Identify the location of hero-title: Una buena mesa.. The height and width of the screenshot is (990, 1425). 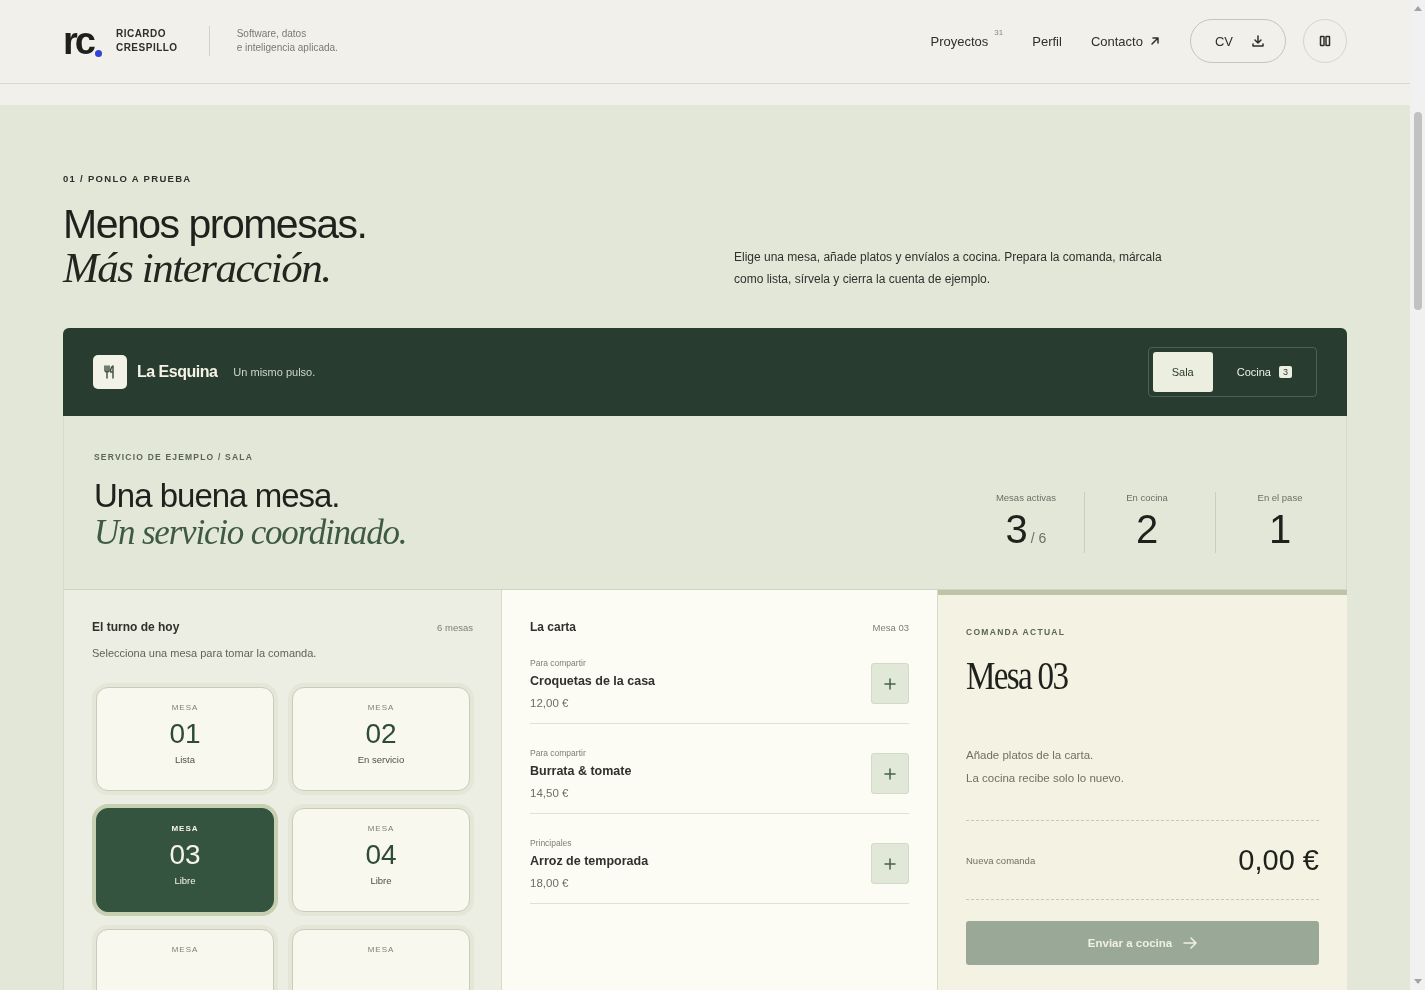
(217, 496).